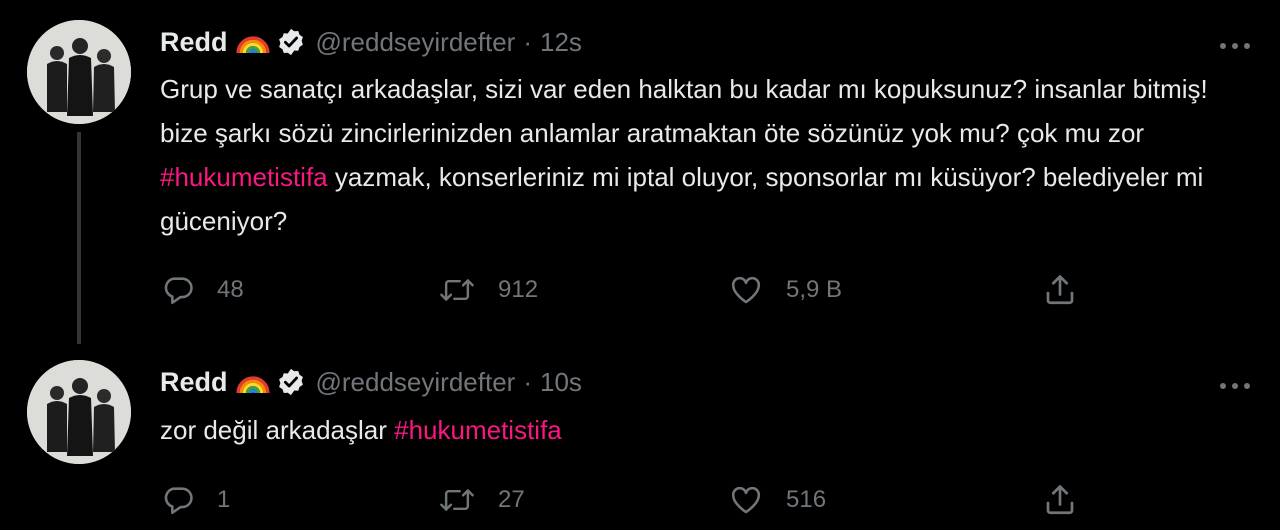 This screenshot has height=530, width=1280. I want to click on like-count: 5,9 B, so click(814, 289).